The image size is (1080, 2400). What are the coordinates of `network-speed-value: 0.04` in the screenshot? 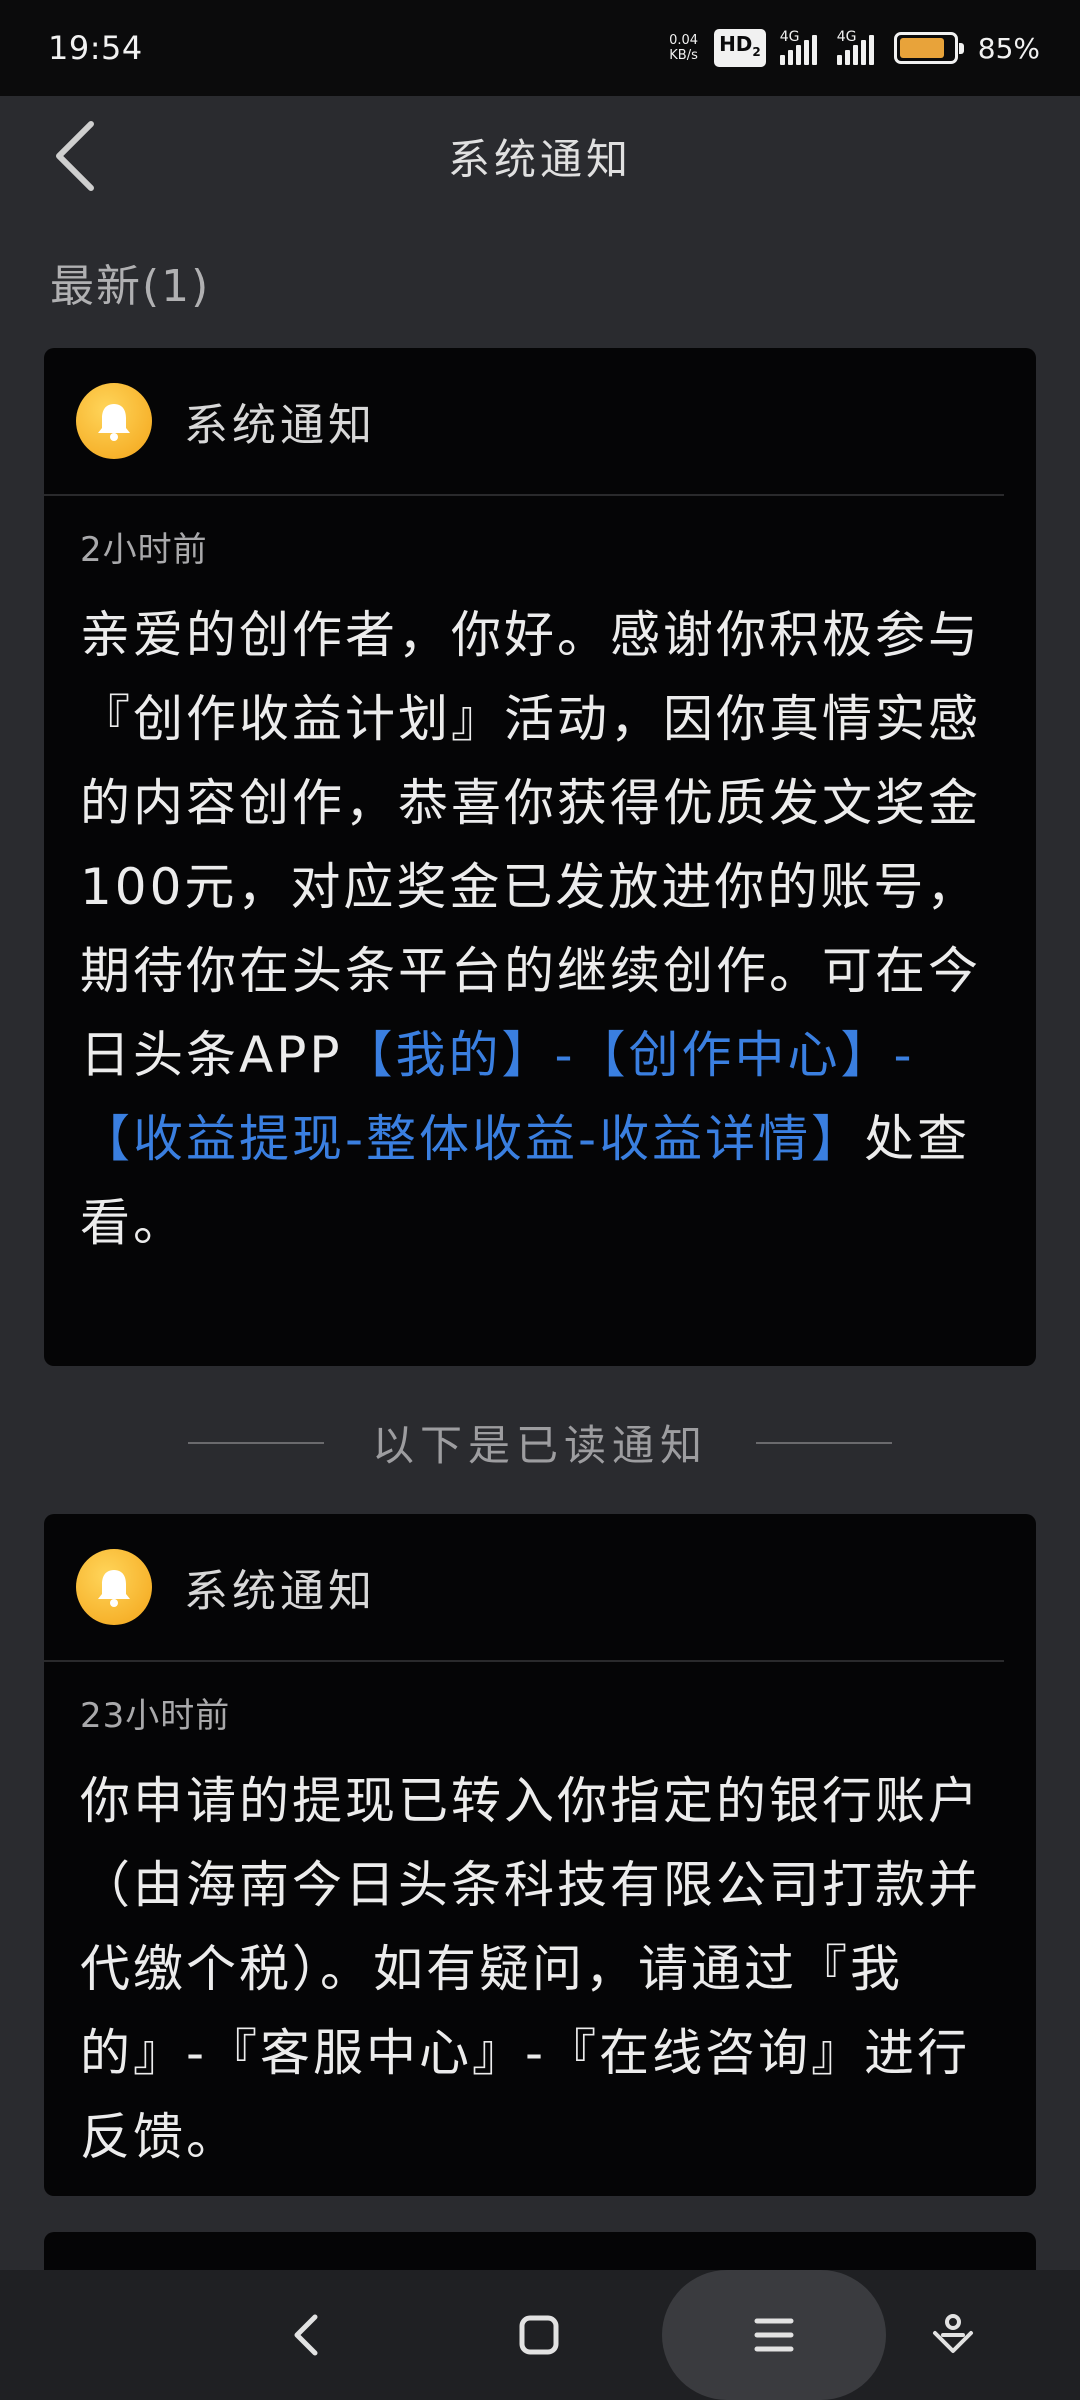 It's located at (684, 40).